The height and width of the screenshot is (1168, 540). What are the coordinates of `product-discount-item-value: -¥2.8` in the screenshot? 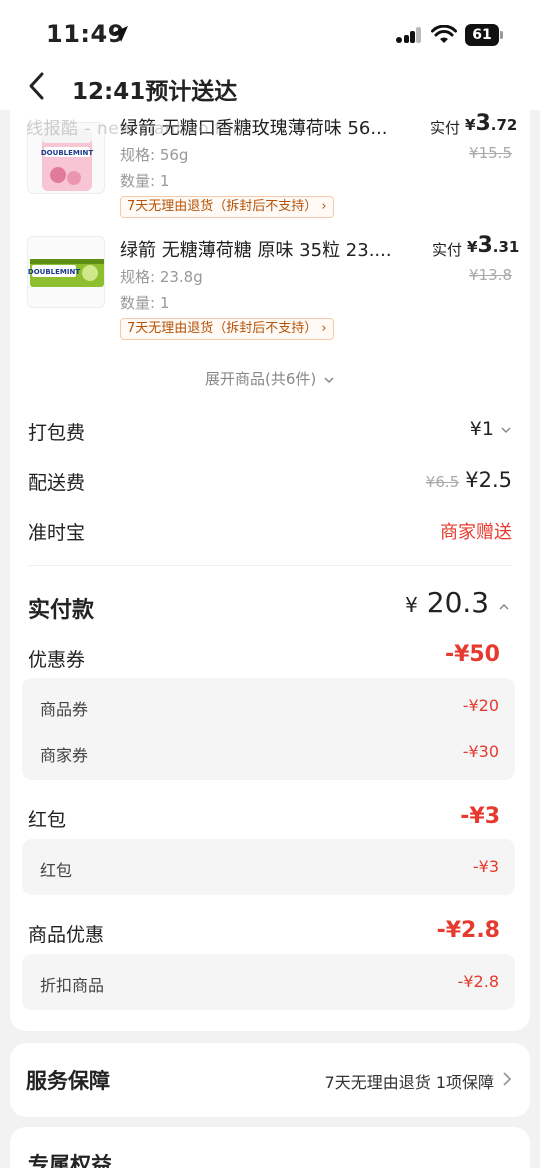 It's located at (478, 981).